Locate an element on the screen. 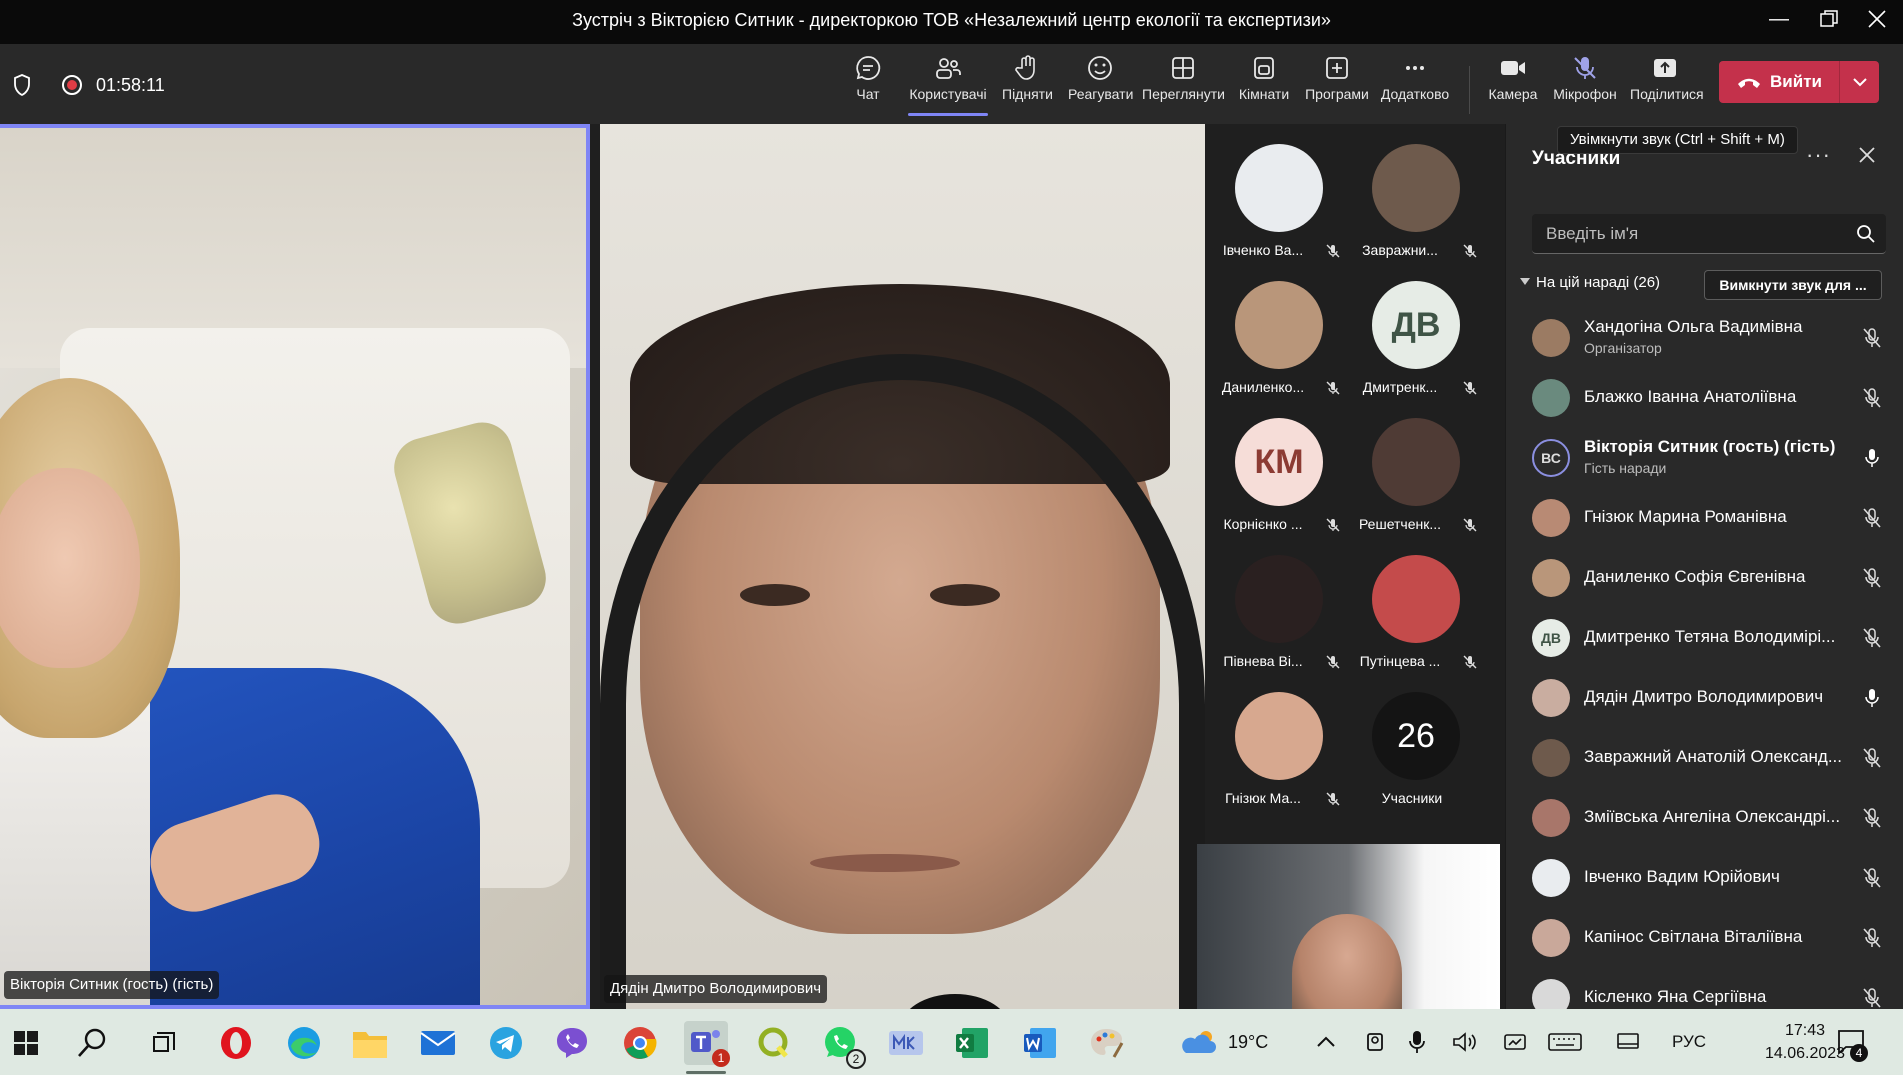 This screenshot has width=1903, height=1075. opera-app is located at coordinates (236, 1043).